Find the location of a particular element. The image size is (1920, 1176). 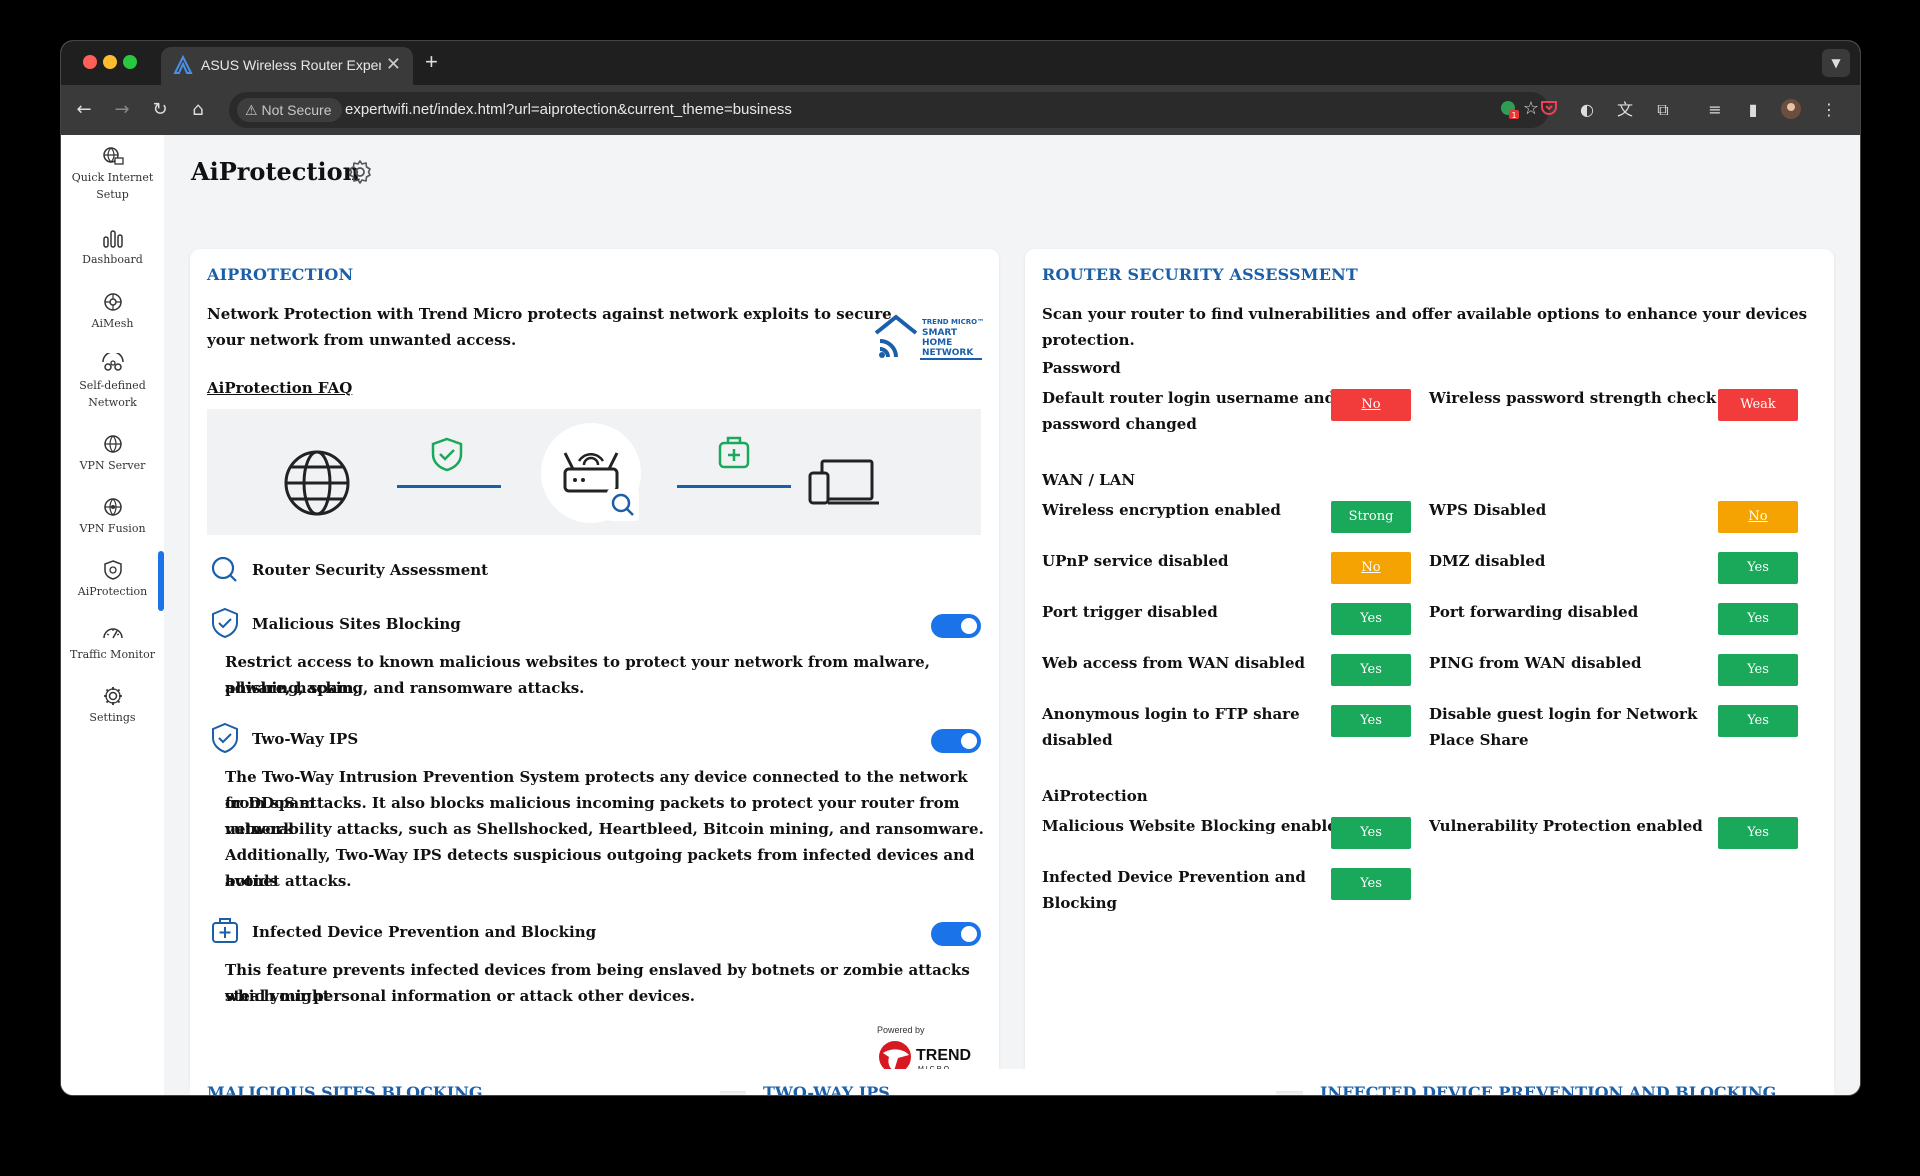

logo-line: NETWORK is located at coordinates (948, 353).